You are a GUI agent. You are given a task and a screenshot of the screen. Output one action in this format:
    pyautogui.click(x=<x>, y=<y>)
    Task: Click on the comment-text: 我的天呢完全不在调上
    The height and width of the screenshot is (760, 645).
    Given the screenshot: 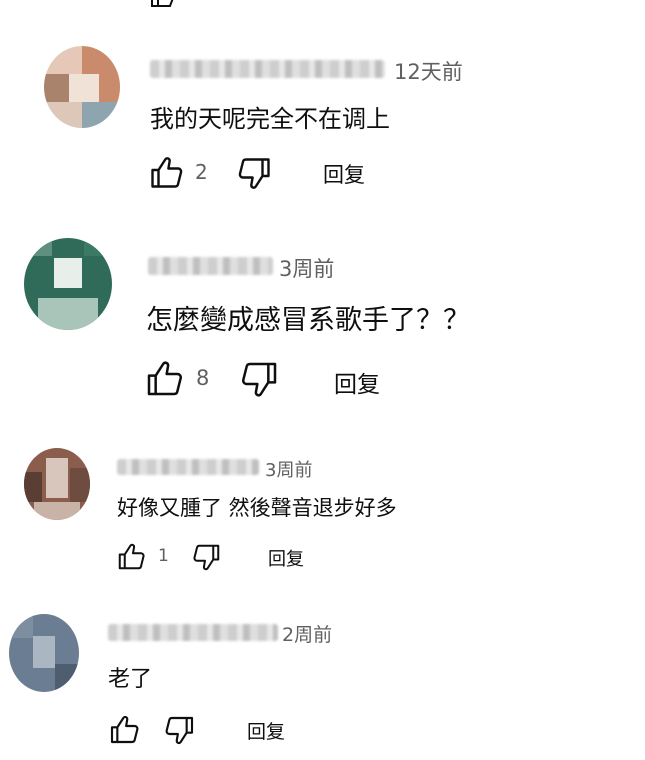 What is the action you would take?
    pyautogui.click(x=270, y=119)
    